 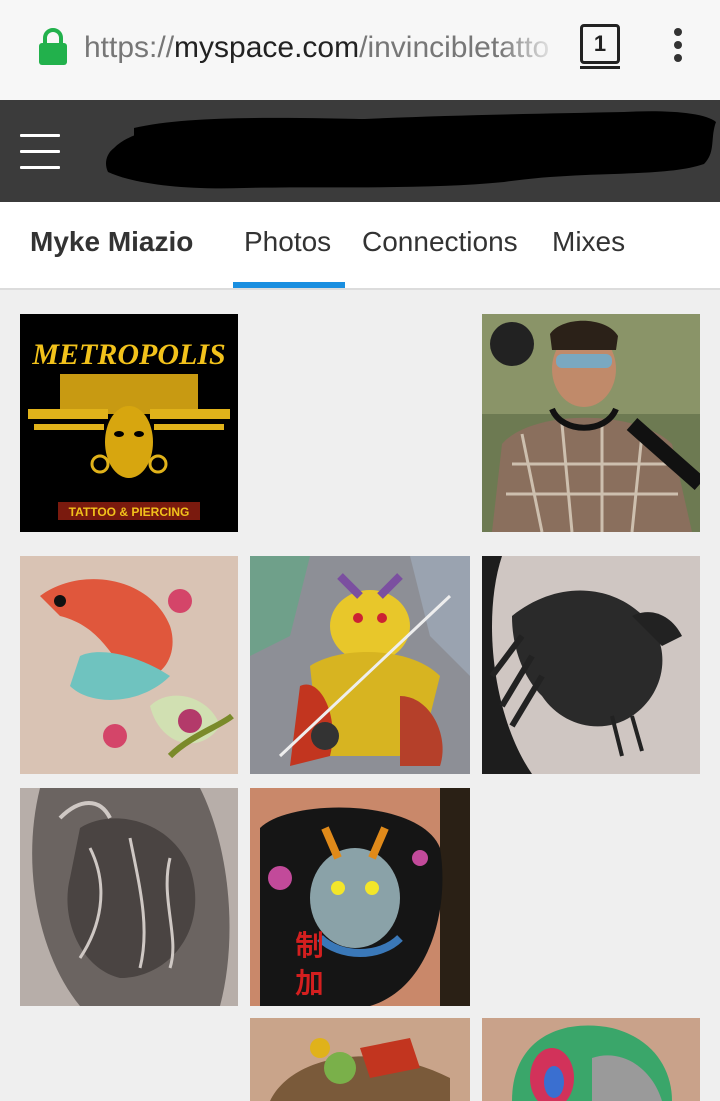 What do you see at coordinates (129, 423) in the screenshot?
I see `photo-metropolis-logo: METROPOLIS TATTOO & PIERCING` at bounding box center [129, 423].